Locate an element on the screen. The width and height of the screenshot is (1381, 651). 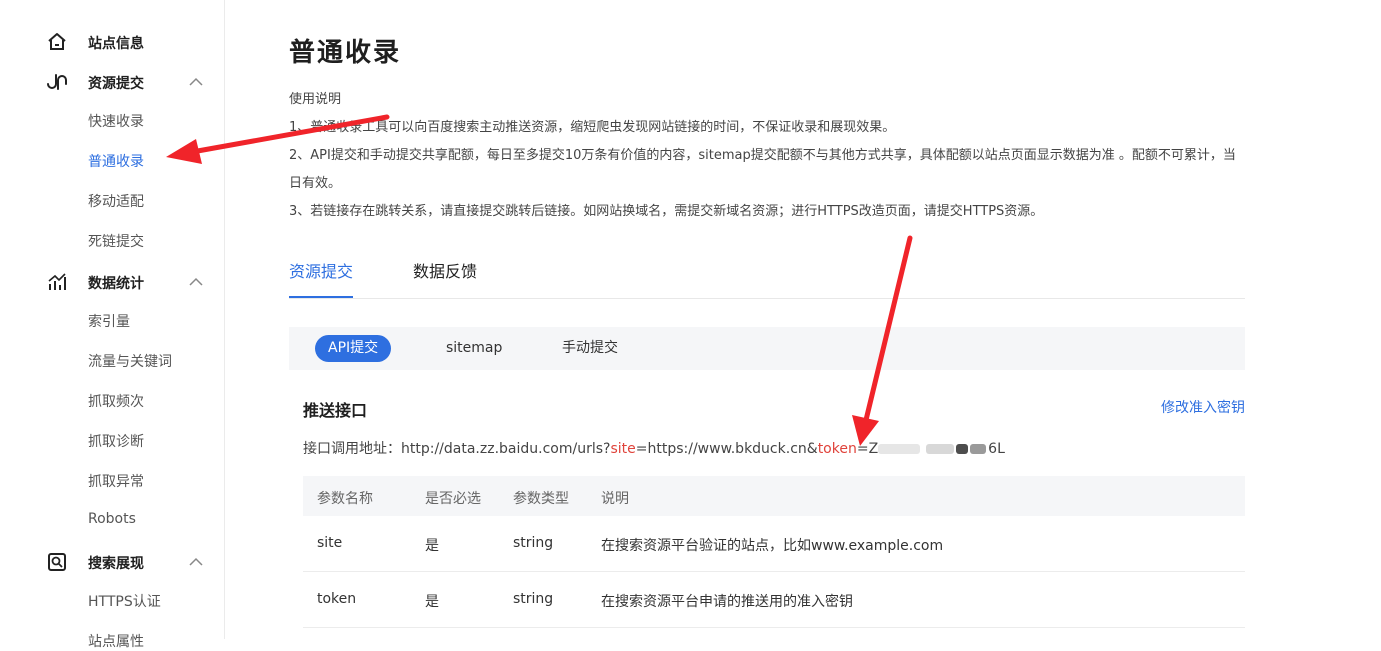
sidebar-item-site-attr: 站点属性 is located at coordinates (112, 641).